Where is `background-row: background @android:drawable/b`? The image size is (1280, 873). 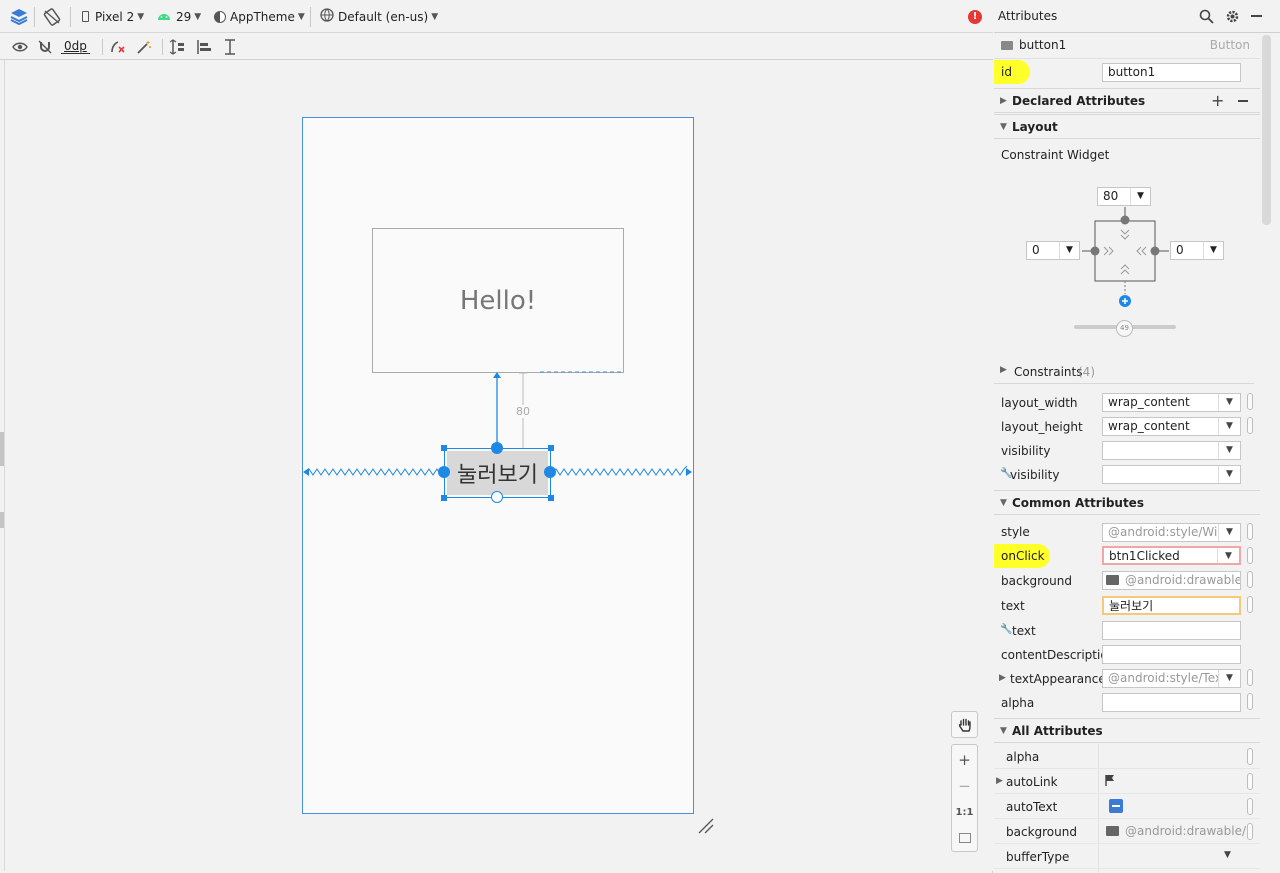 background-row: background @android:drawable/b is located at coordinates (1127, 581).